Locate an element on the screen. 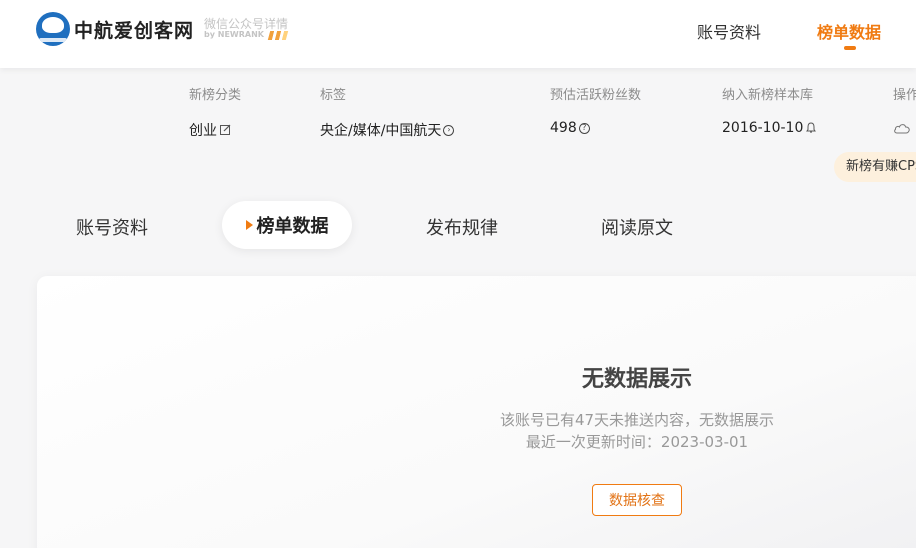 This screenshot has height=548, width=916. header-operation: 操作 is located at coordinates (904, 95).